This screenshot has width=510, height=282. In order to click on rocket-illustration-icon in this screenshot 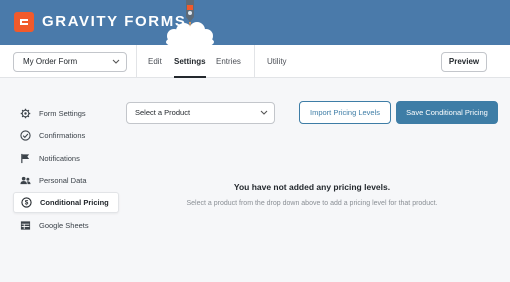, I will do `click(190, 22)`.